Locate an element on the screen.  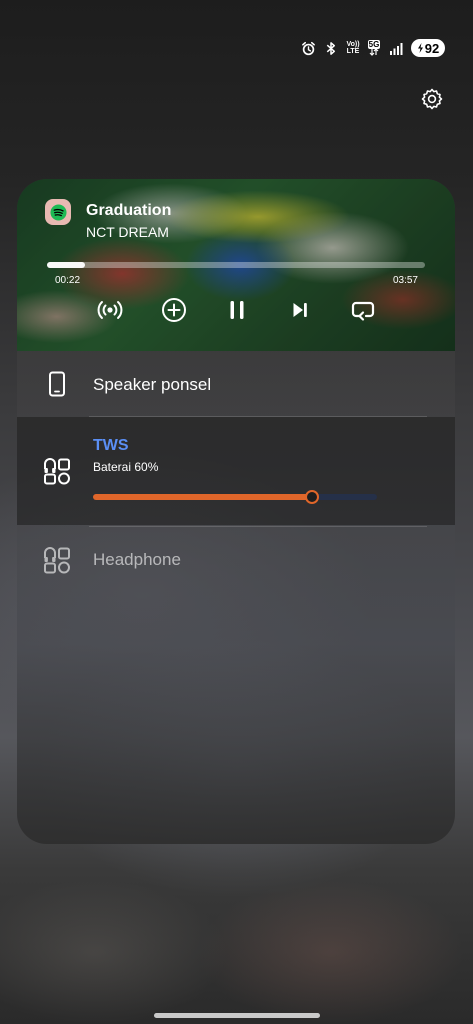
status-bar: Vo)) LTE 5G 92 is located at coordinates (372, 48).